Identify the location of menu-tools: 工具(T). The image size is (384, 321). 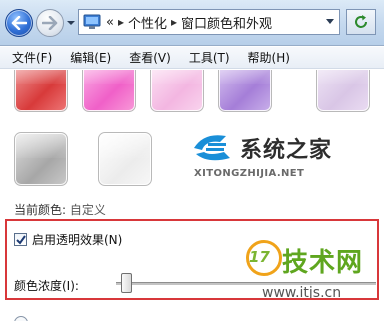
(209, 57).